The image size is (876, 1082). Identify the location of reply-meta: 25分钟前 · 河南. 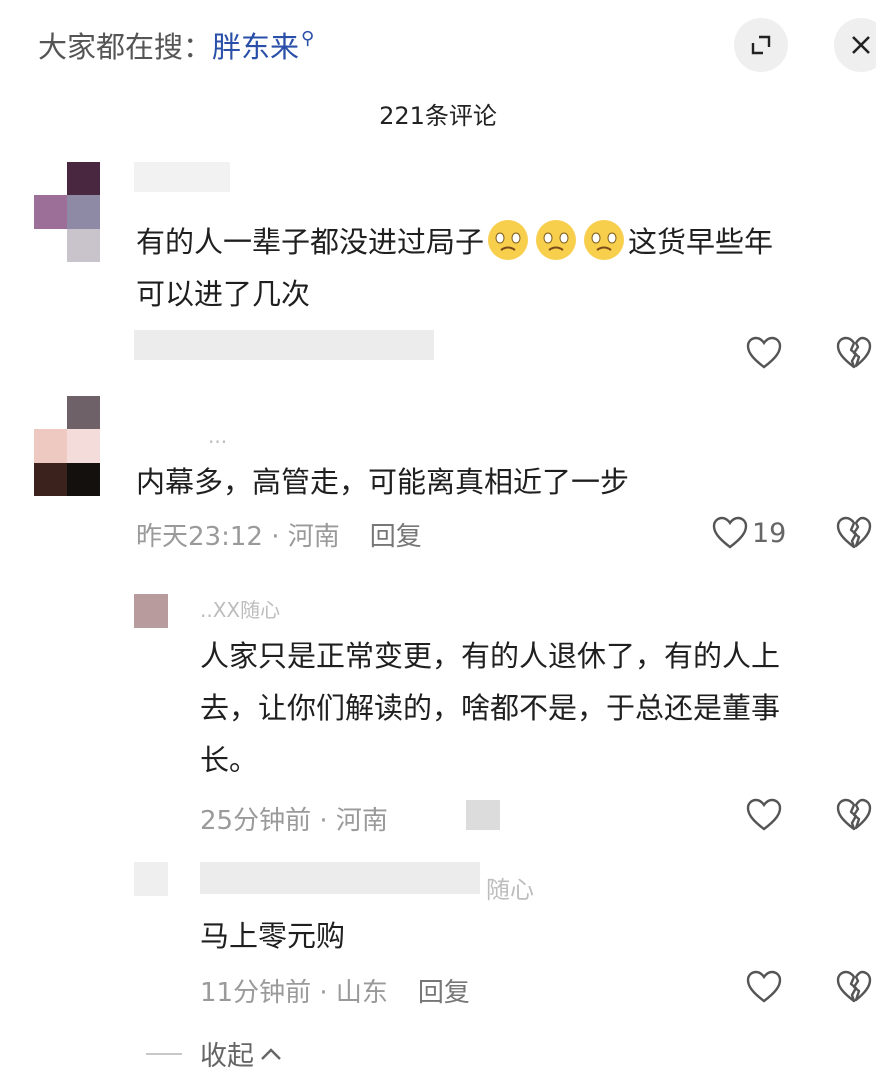
(294, 821).